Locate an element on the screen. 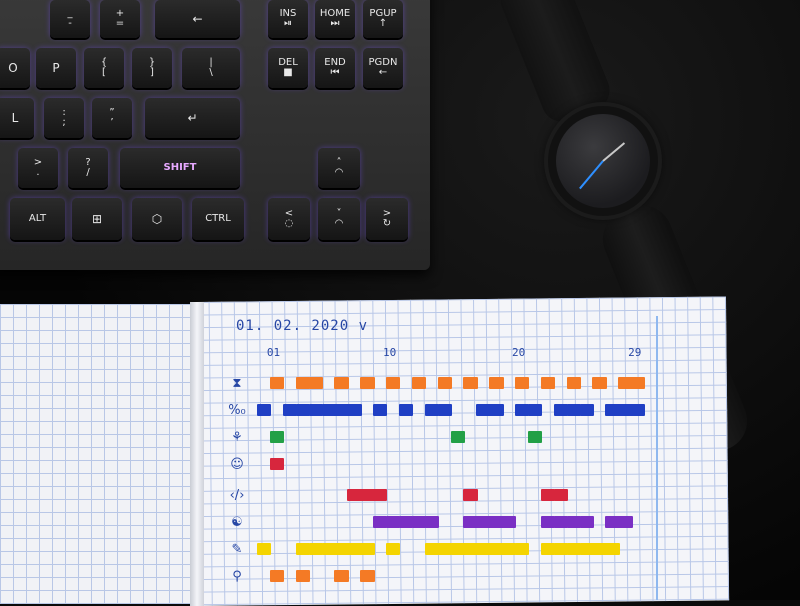  key-26: < ◌ is located at coordinates (289, 219).